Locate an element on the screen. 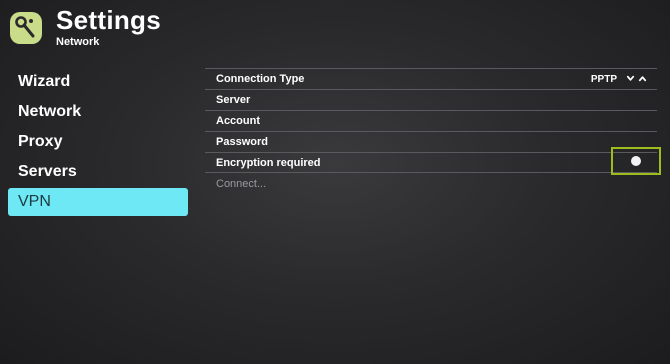 This screenshot has height=364, width=670. title-block: Settings Network is located at coordinates (108, 27).